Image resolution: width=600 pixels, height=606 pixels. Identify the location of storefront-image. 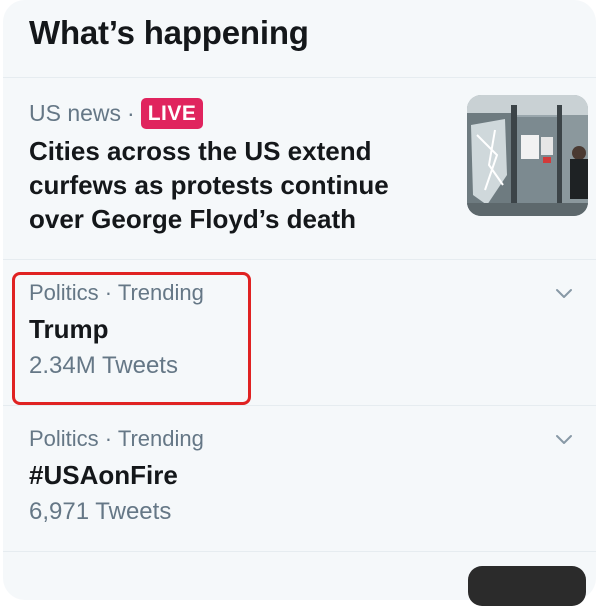
(527, 155).